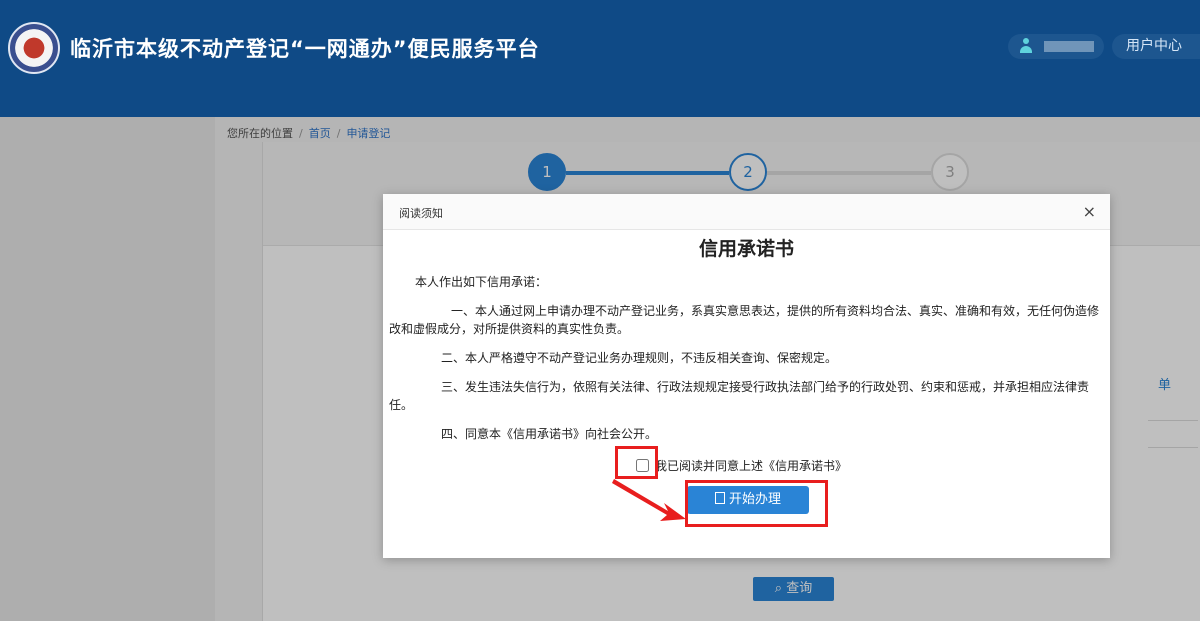 The image size is (1200, 621). What do you see at coordinates (751, 466) in the screenshot?
I see `agree-label: 我已阅读并同意上述《信用承诺书》` at bounding box center [751, 466].